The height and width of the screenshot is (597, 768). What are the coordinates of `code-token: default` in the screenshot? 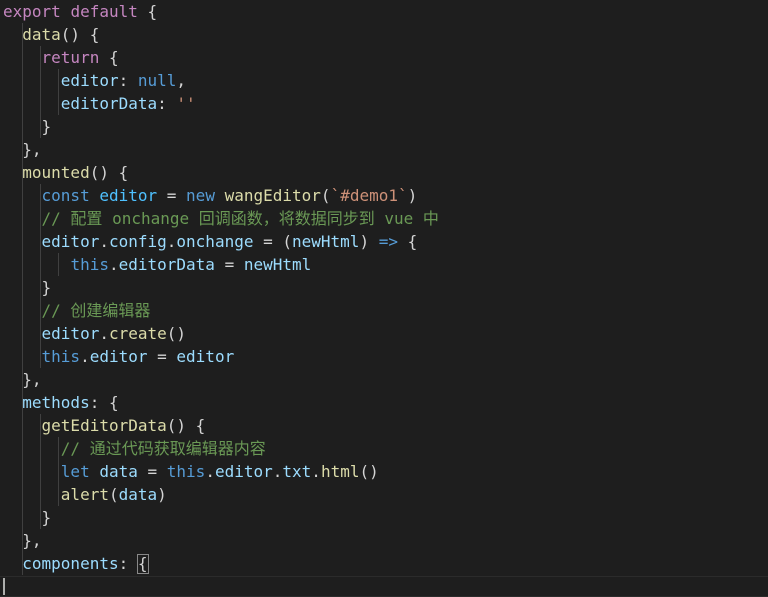 It's located at (104, 11).